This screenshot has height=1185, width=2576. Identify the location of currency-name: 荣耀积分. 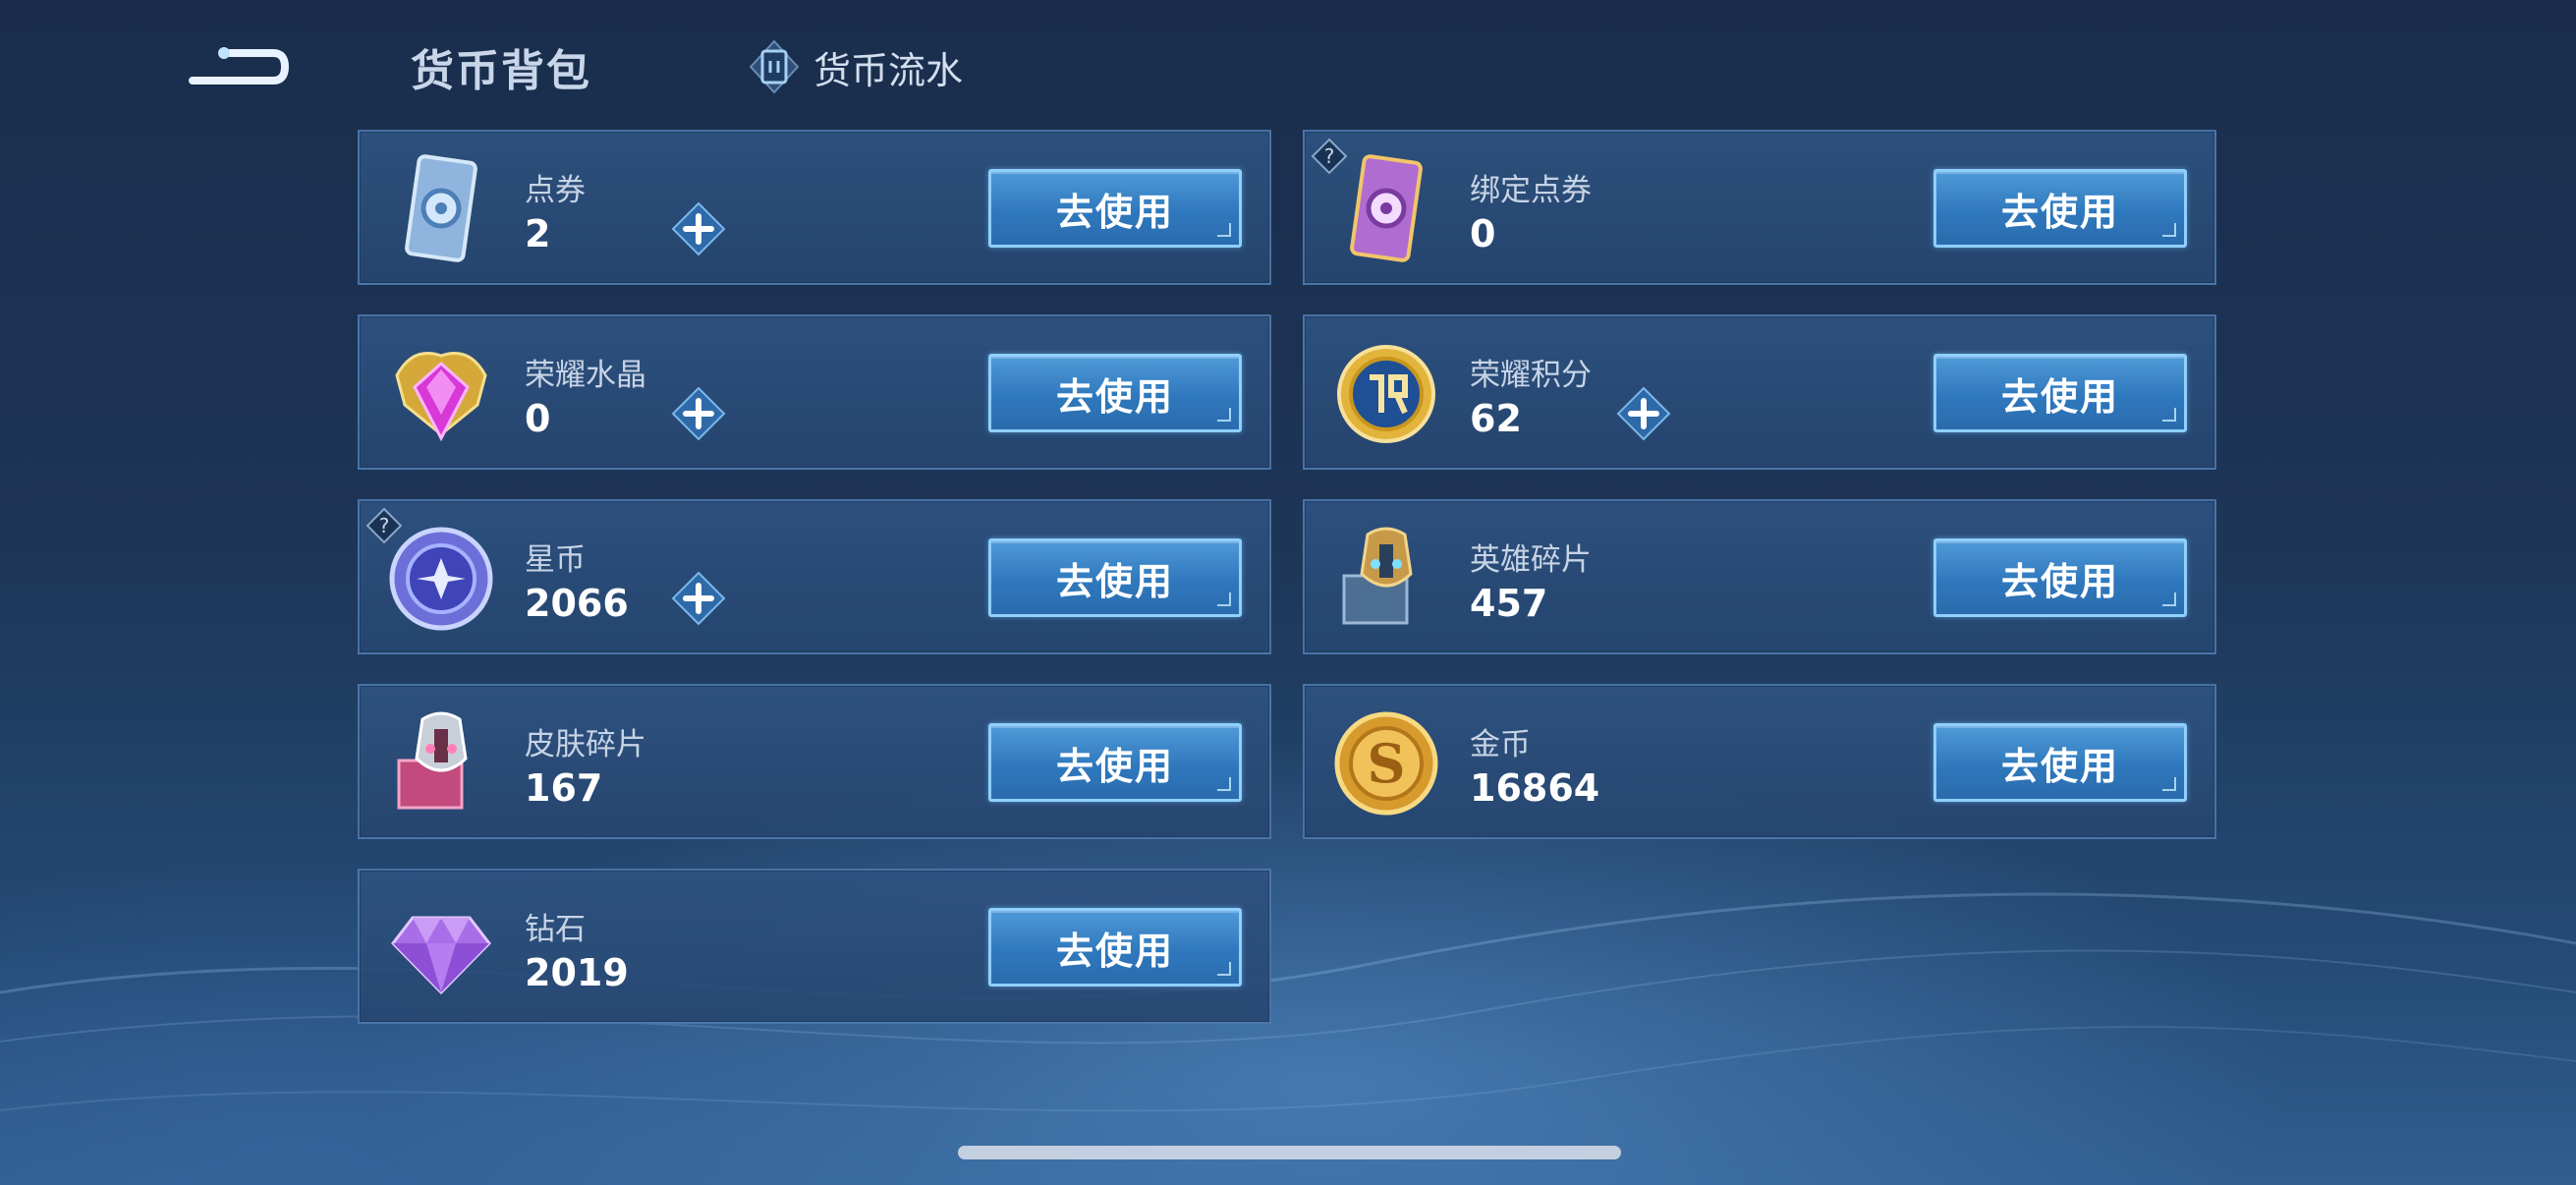
(1531, 376).